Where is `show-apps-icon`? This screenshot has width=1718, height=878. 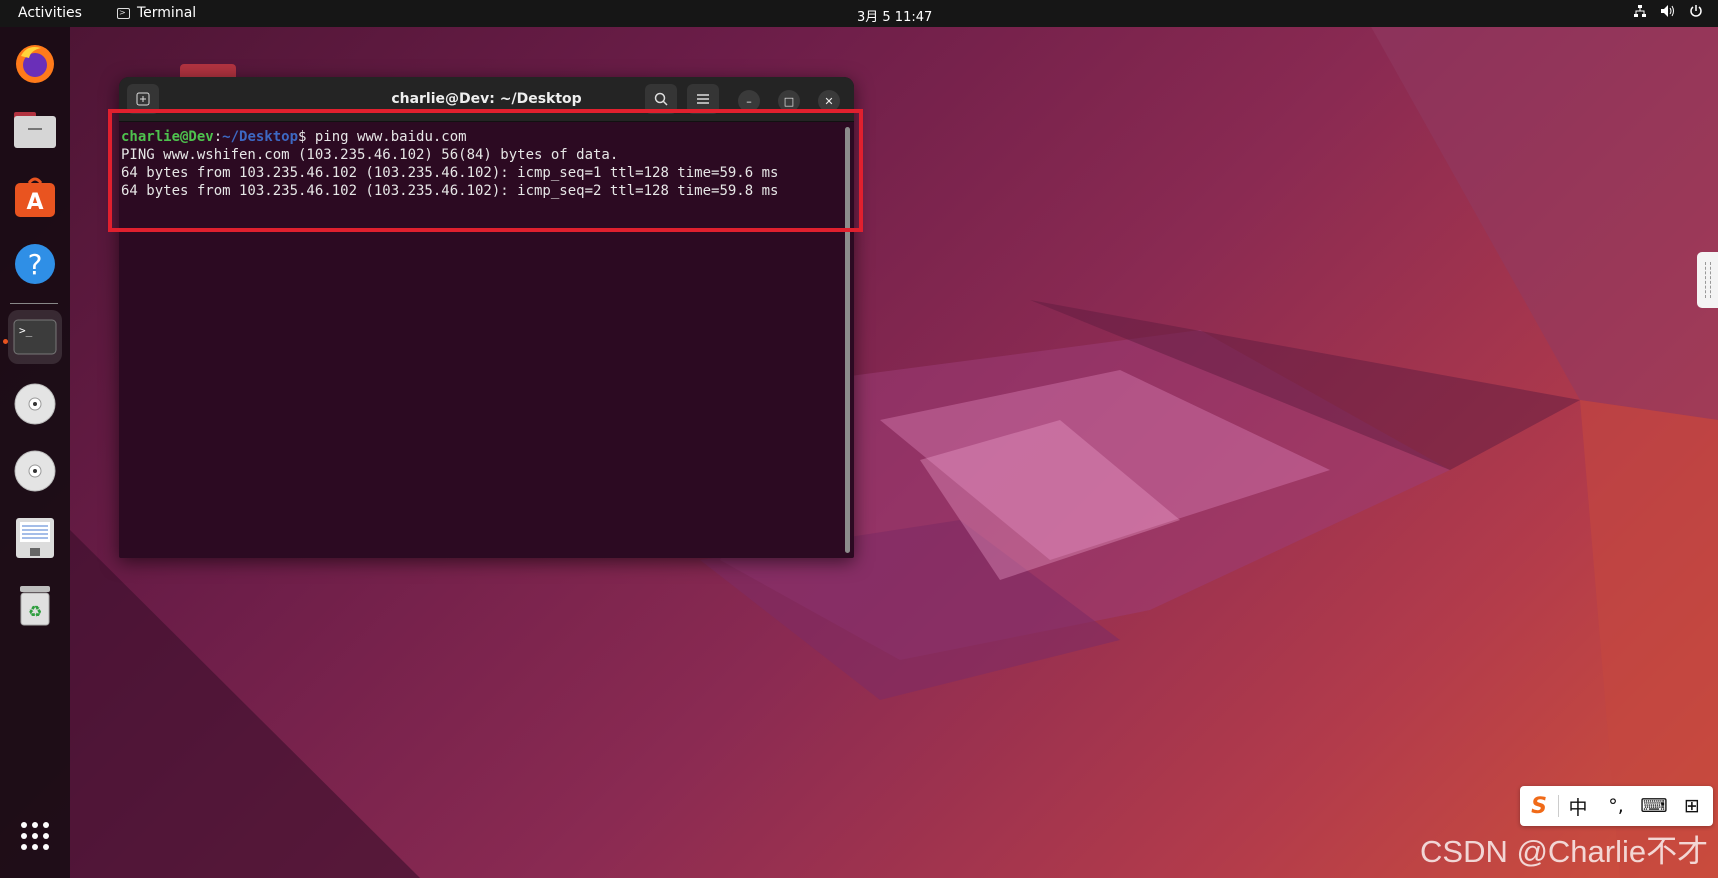 show-apps-icon is located at coordinates (35, 836).